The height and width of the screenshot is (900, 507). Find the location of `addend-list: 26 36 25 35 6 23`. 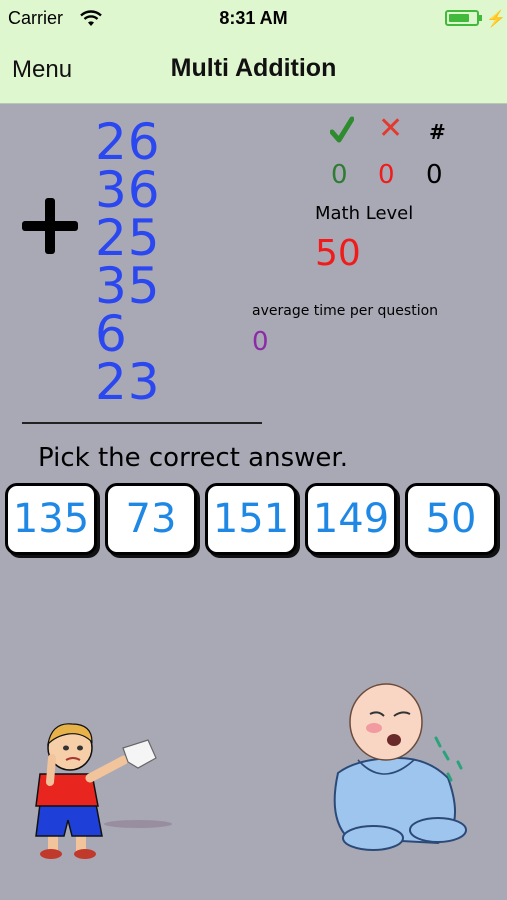

addend-list: 26 36 25 35 6 23 is located at coordinates (155, 262).